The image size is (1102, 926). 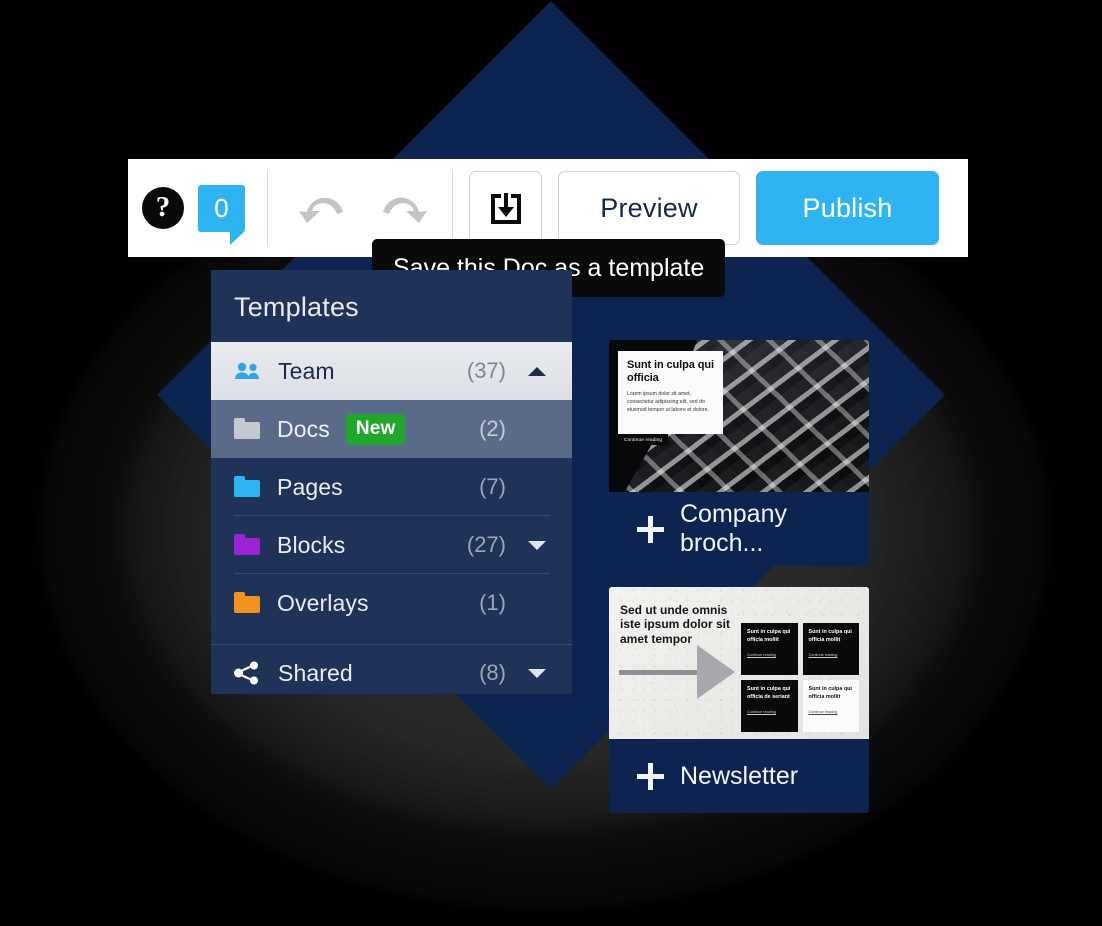 I want to click on template-card-name: Newsletter, so click(x=739, y=775).